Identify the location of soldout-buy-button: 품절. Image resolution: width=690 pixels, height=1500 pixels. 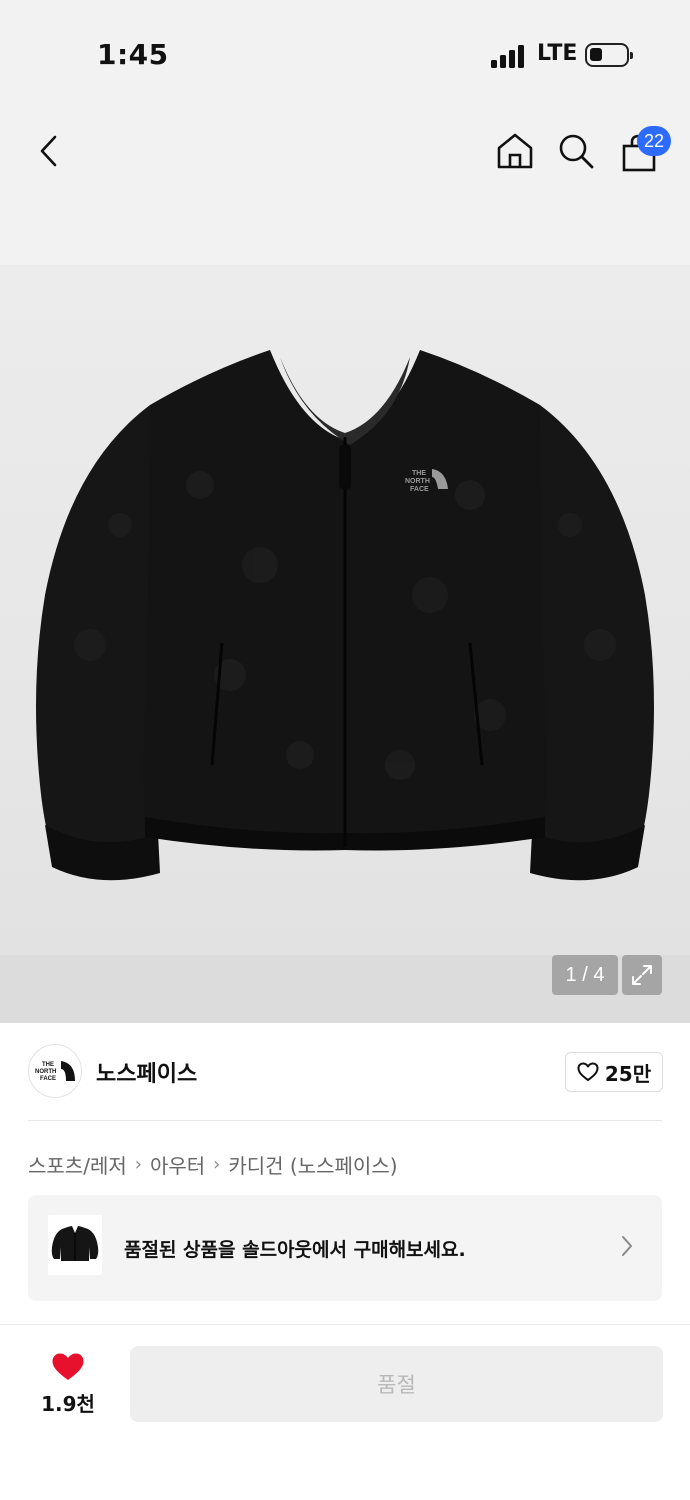
(396, 1384).